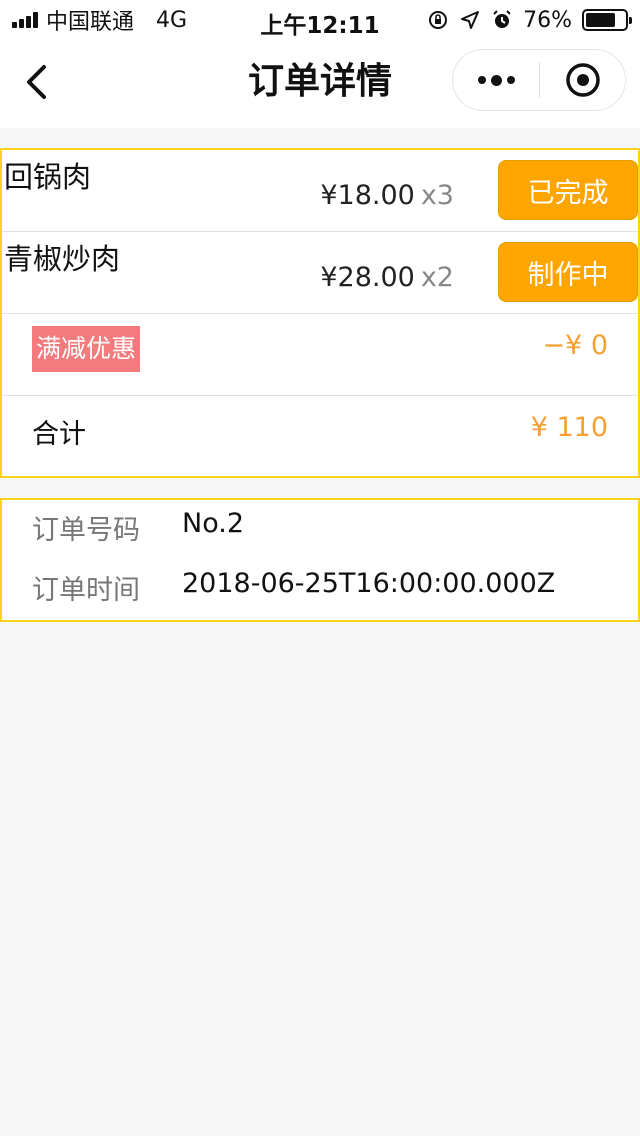 This screenshot has height=1136, width=640. Describe the element at coordinates (62, 259) in the screenshot. I see `item-name: 青椒炒肉` at that location.